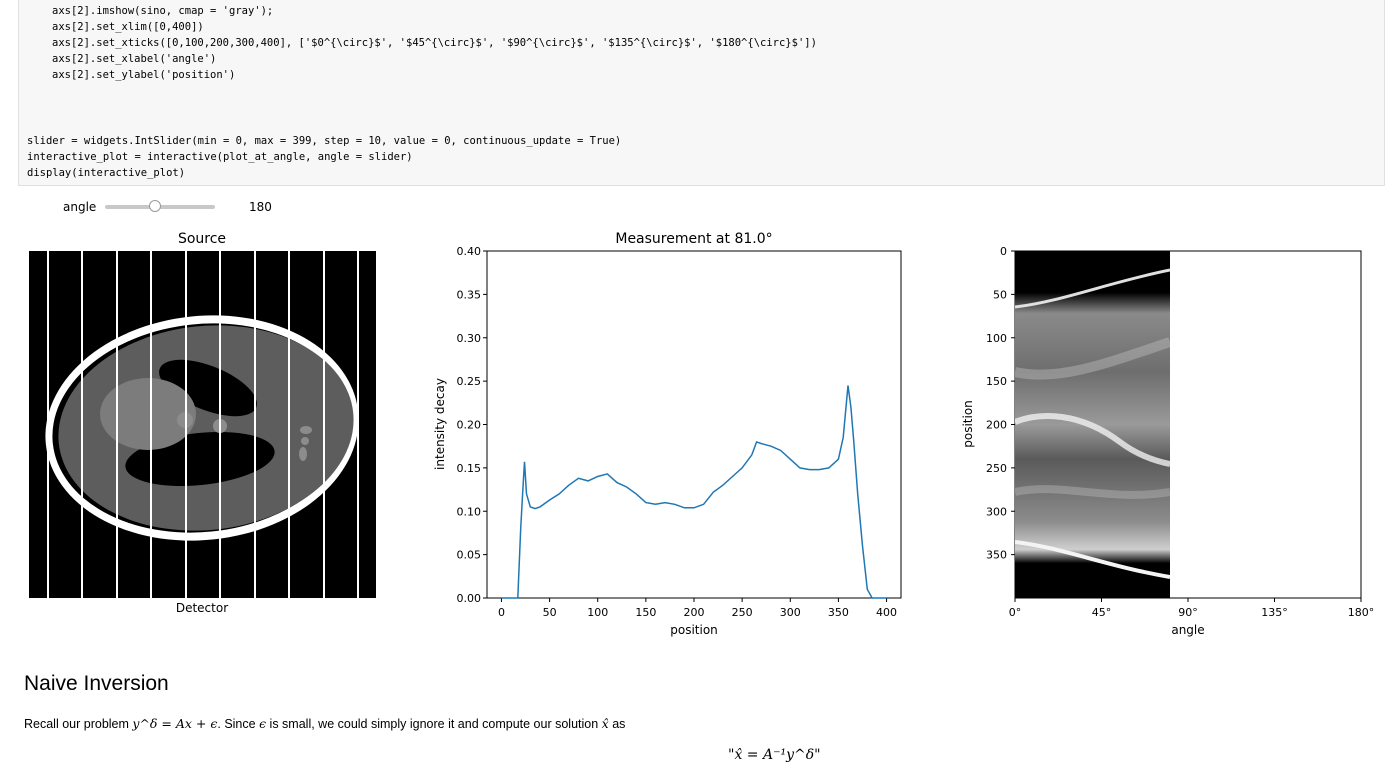  What do you see at coordinates (1187, 630) in the screenshot?
I see `sinogram-xlabel: angle` at bounding box center [1187, 630].